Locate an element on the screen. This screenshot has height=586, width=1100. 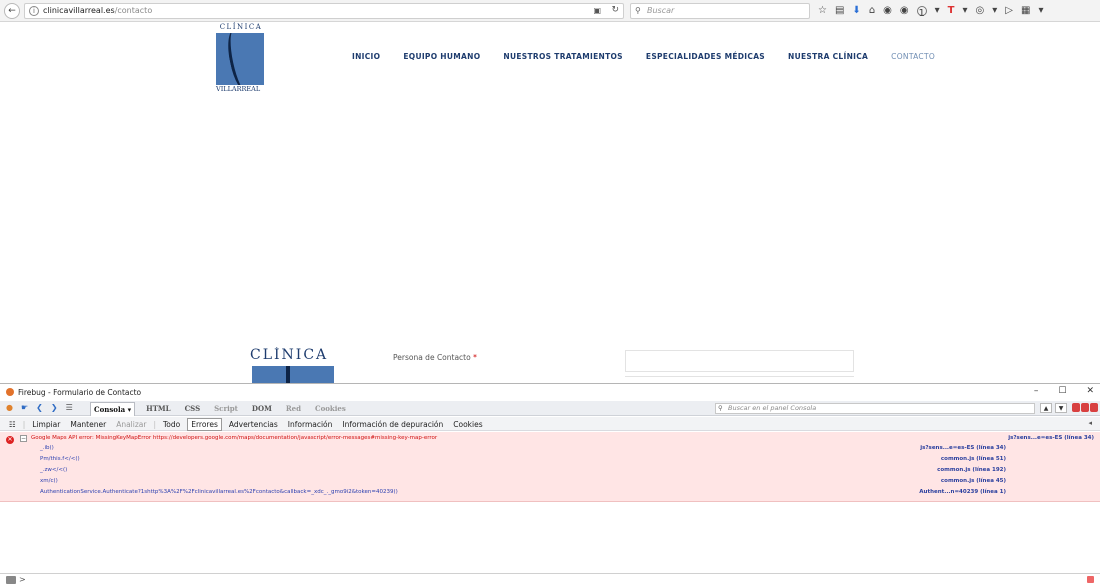
command-editor-icon: ☰ is located at coordinates (69, 407).